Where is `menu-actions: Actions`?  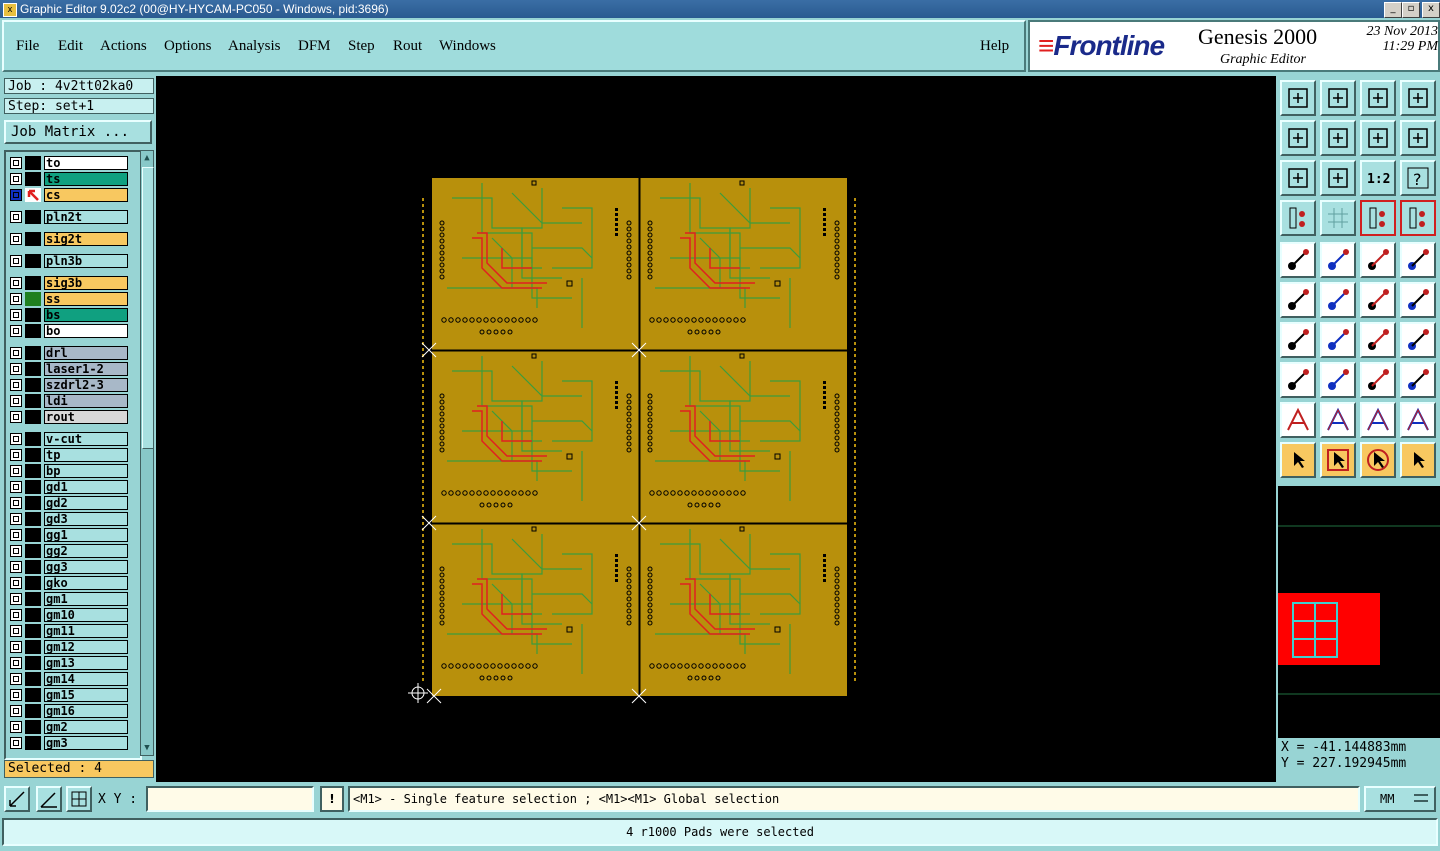
menu-actions: Actions is located at coordinates (123, 46).